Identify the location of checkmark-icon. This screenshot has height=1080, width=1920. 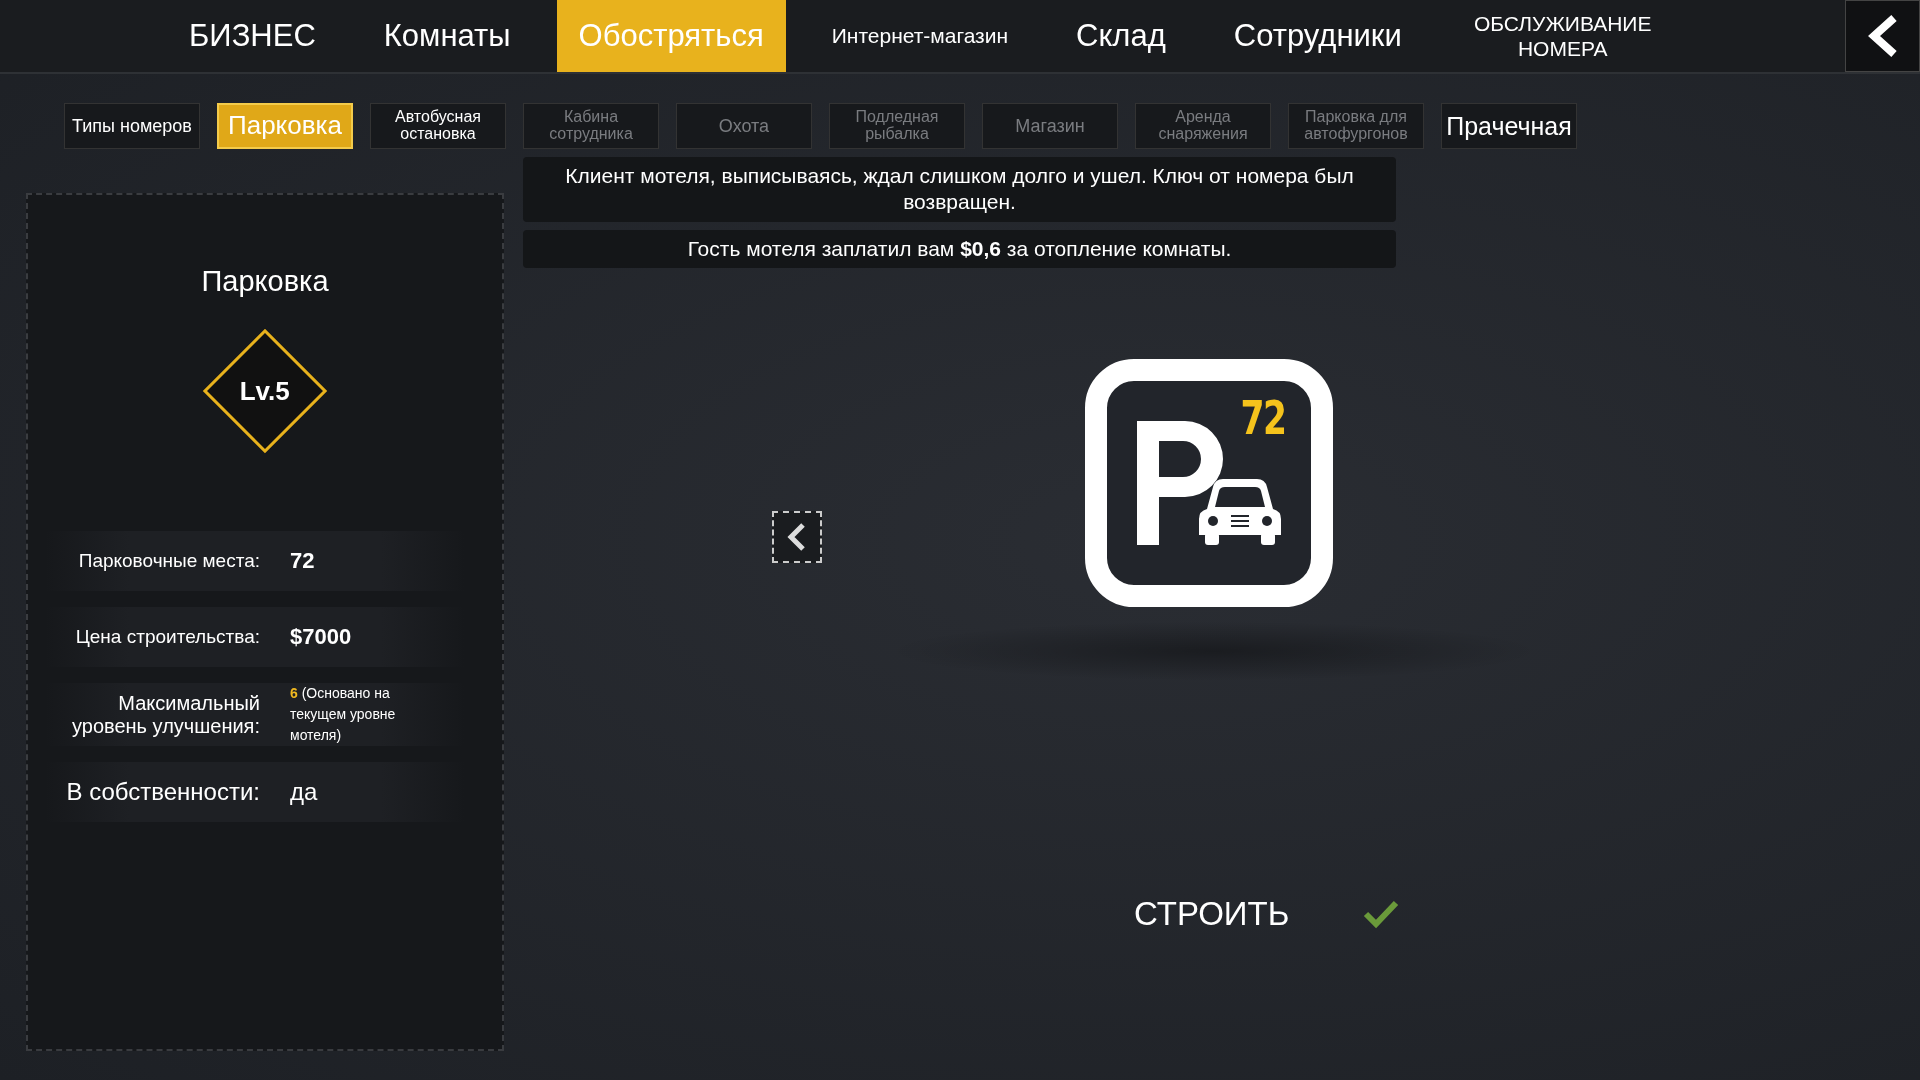
(1381, 914).